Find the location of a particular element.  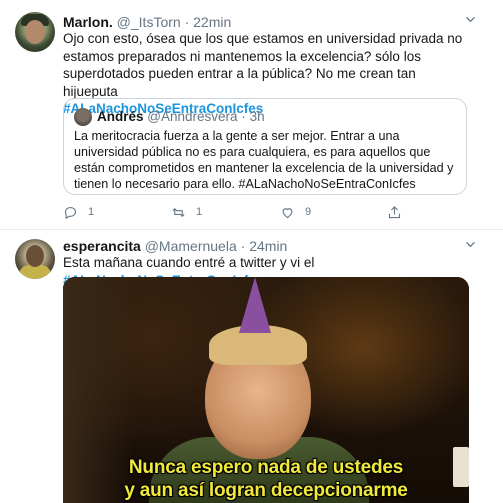

retweet-count: 1 is located at coordinates (199, 212).